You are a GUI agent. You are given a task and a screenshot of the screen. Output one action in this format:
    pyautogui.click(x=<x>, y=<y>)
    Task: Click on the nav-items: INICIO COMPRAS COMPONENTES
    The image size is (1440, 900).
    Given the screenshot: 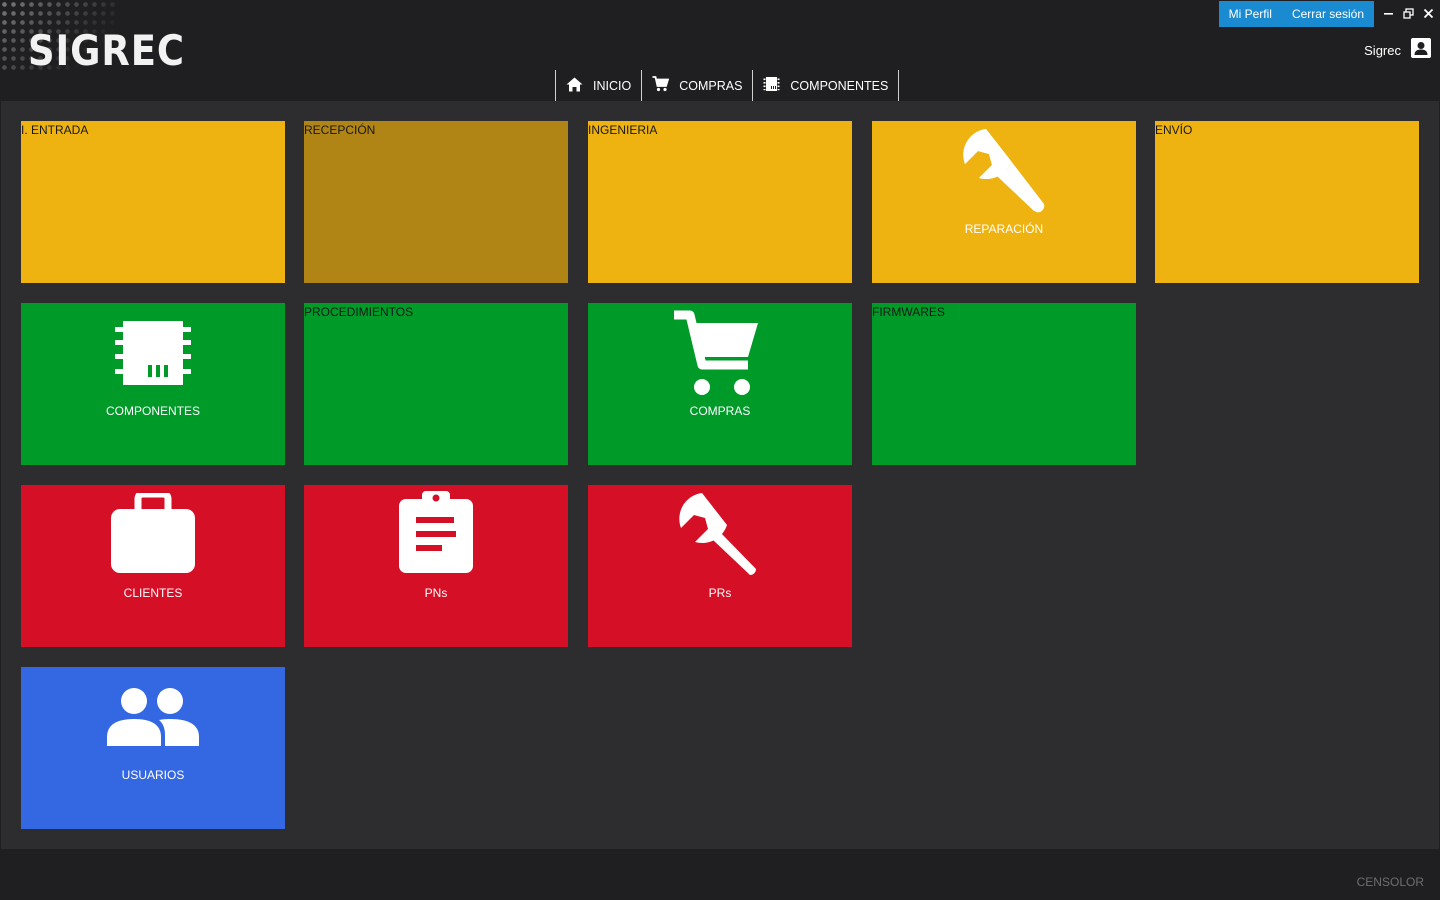 What is the action you would take?
    pyautogui.click(x=727, y=85)
    